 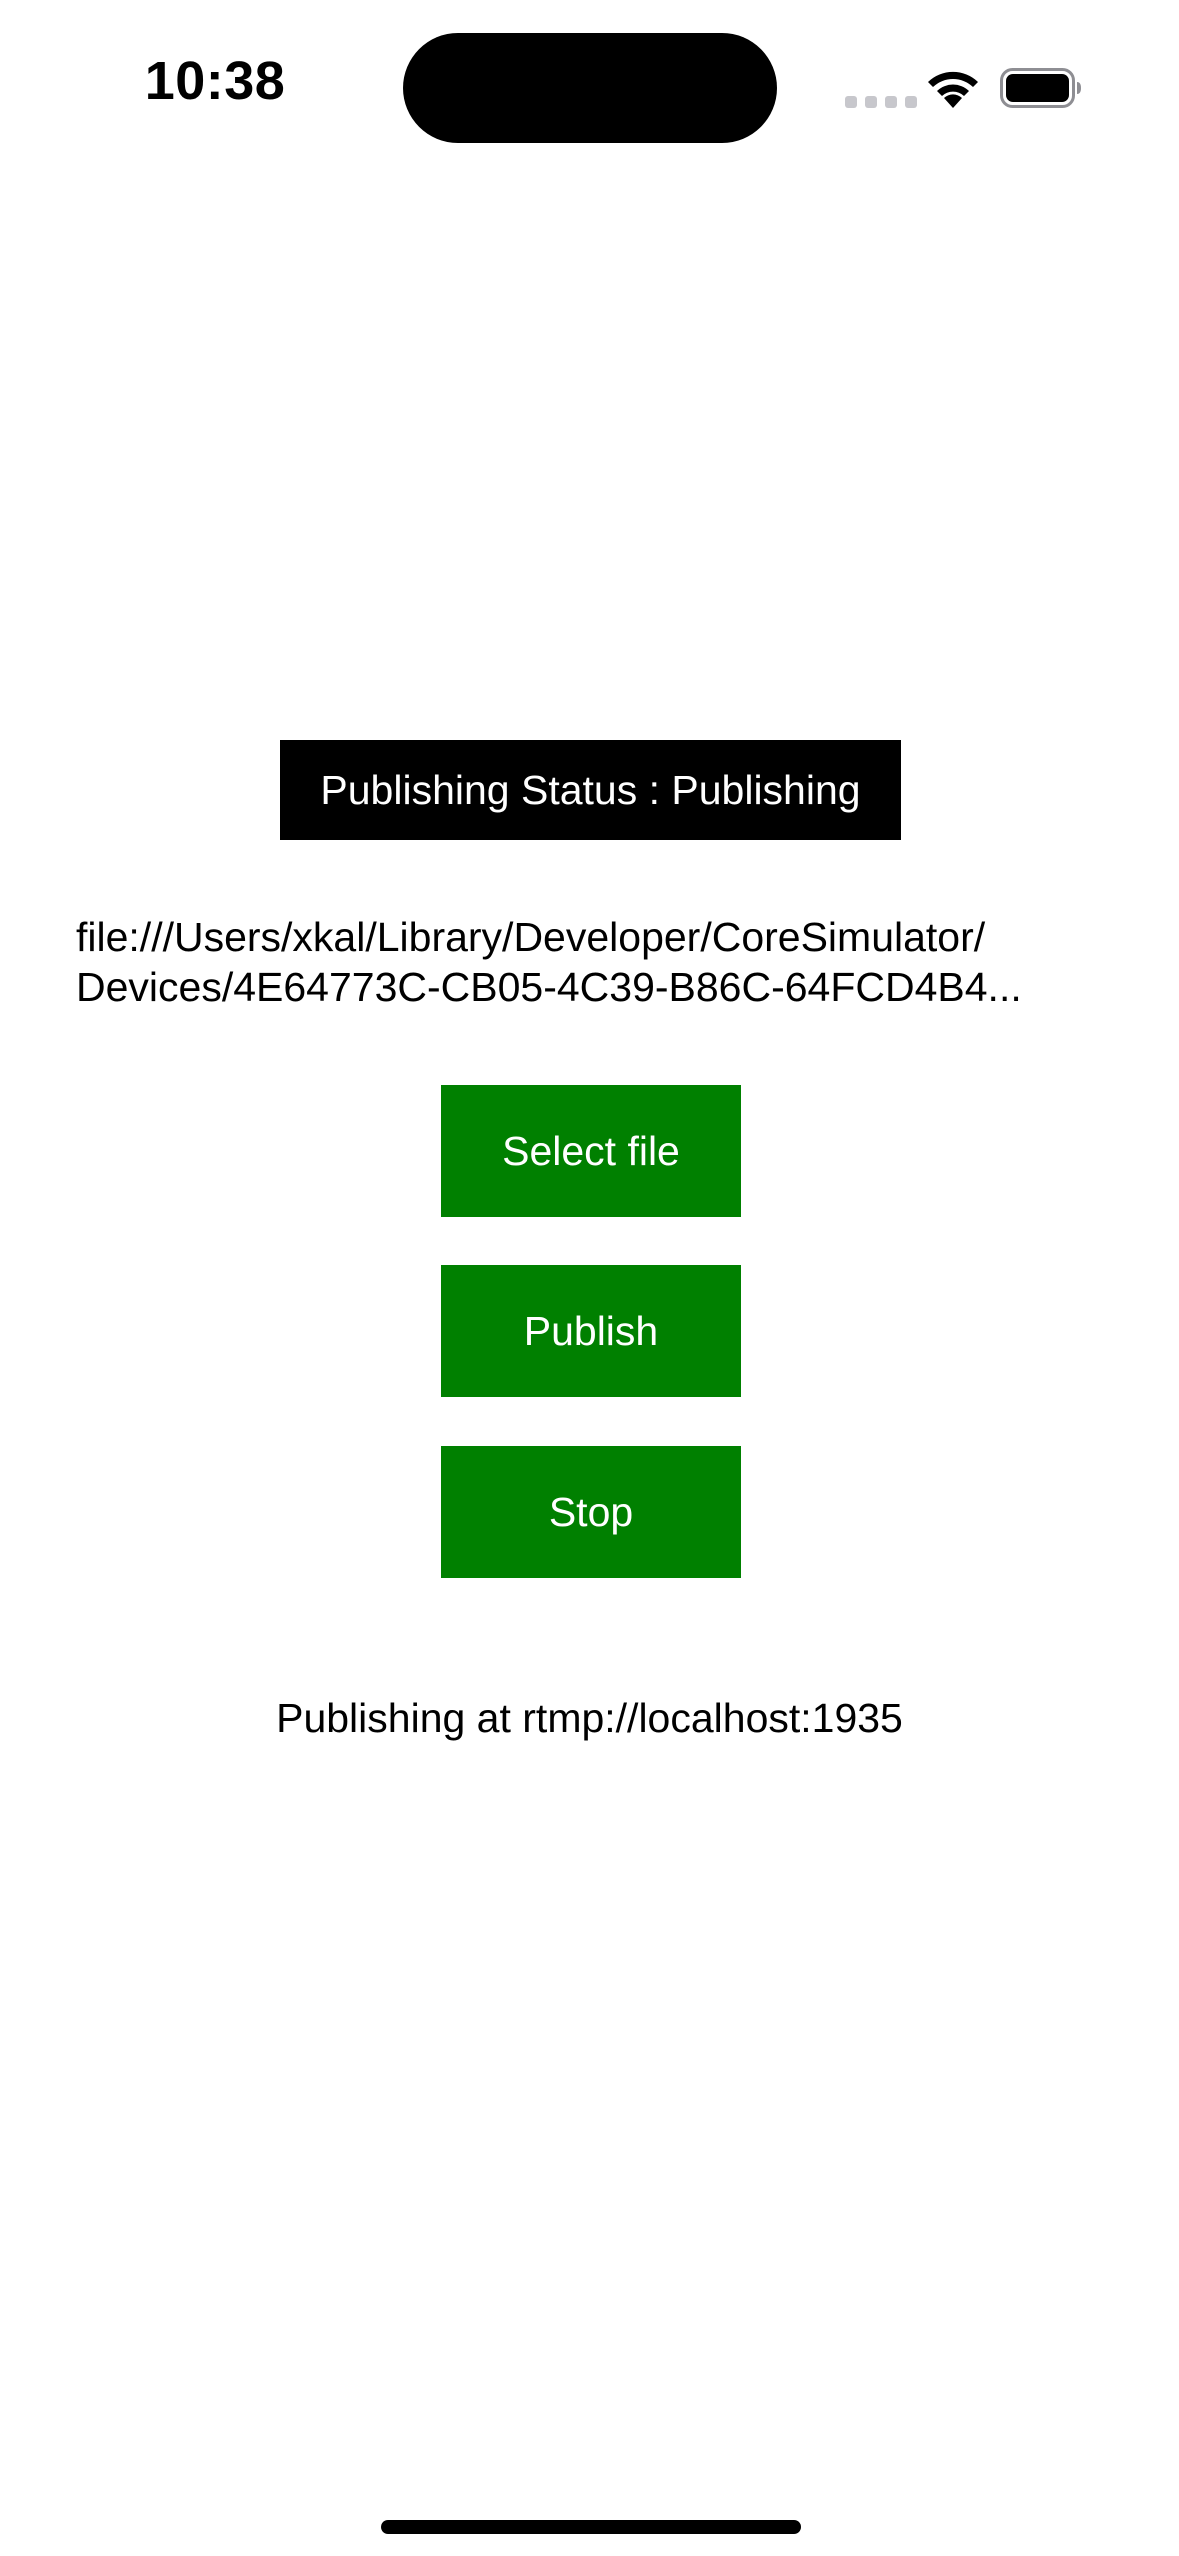 I want to click on stop-button: Stop, so click(x=591, y=1512).